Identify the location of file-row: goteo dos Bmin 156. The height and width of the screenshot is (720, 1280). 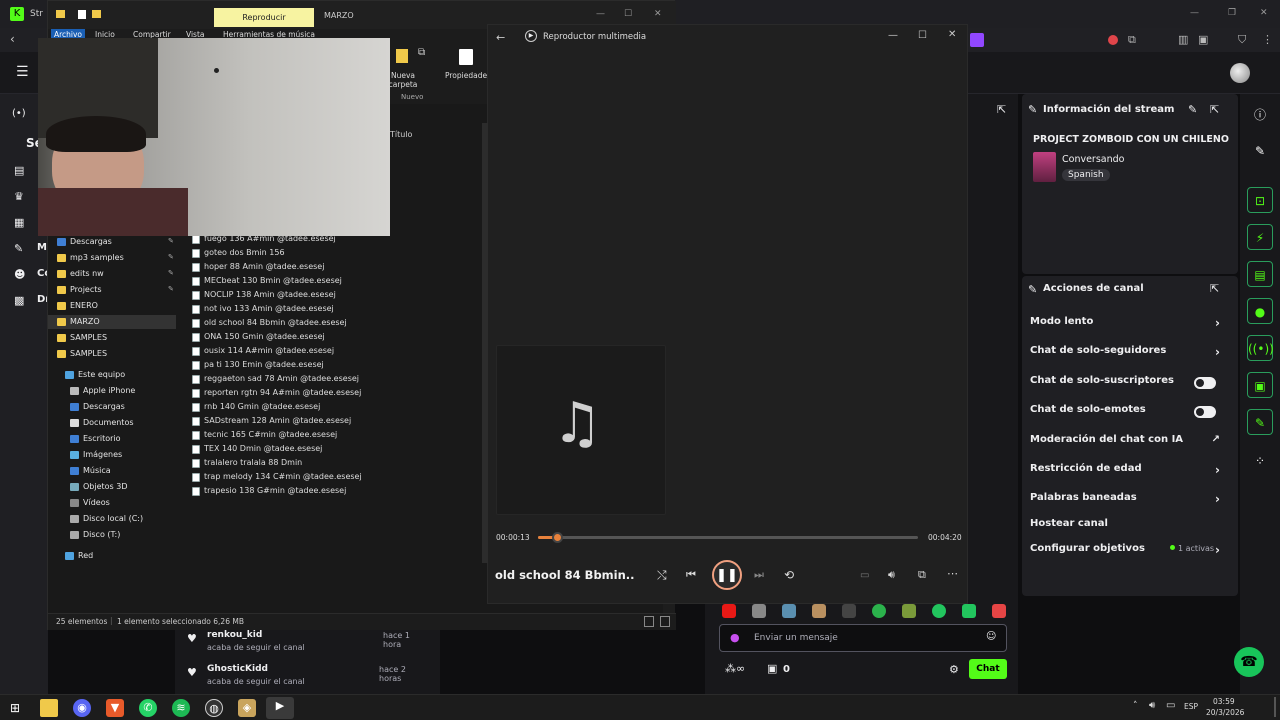
(238, 253).